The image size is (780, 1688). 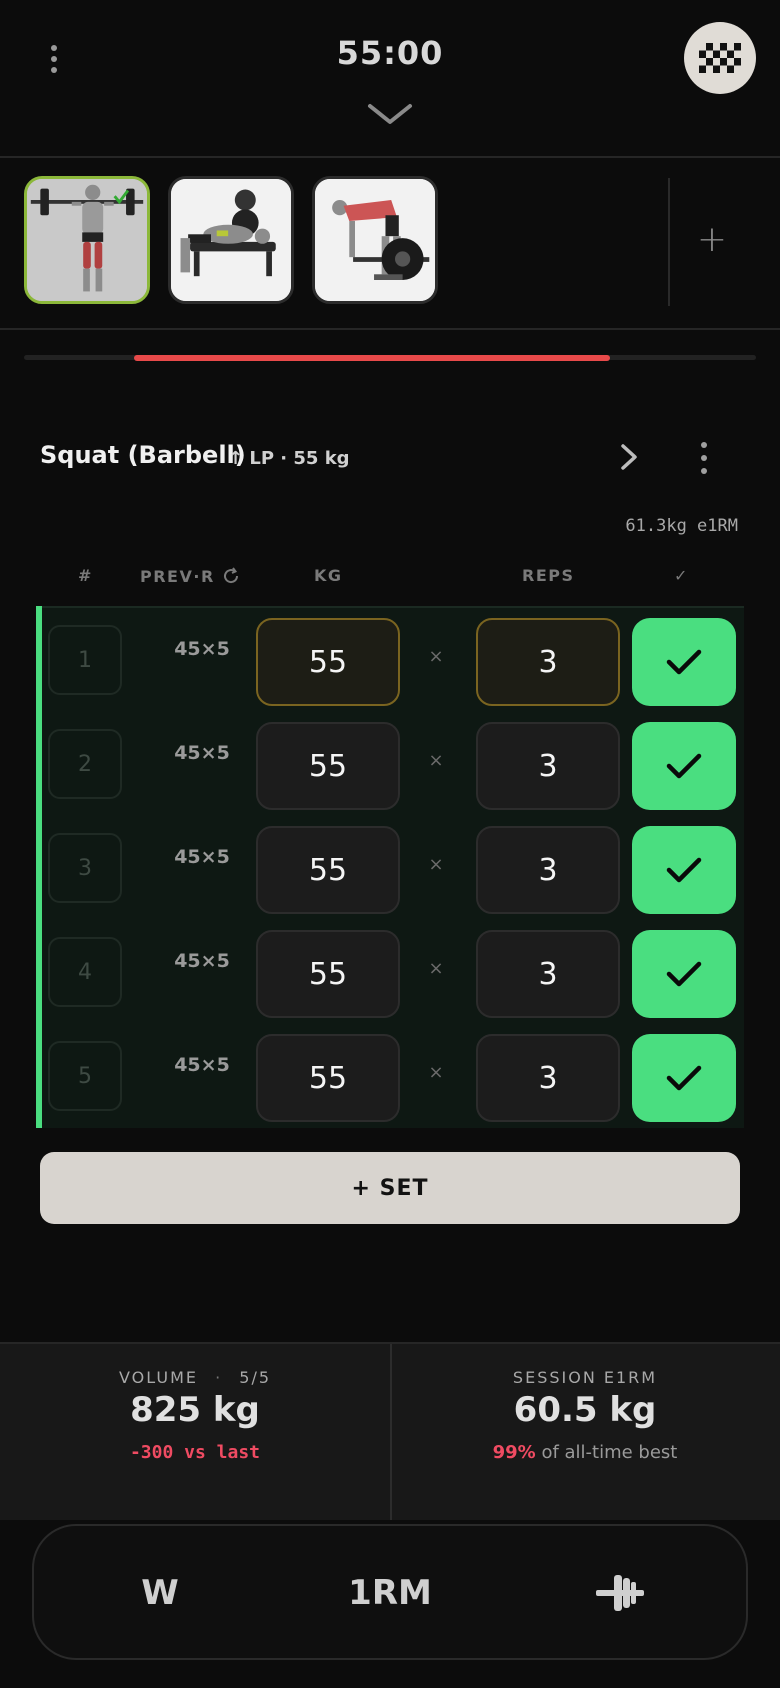 I want to click on strip-divider, so click(x=669, y=242).